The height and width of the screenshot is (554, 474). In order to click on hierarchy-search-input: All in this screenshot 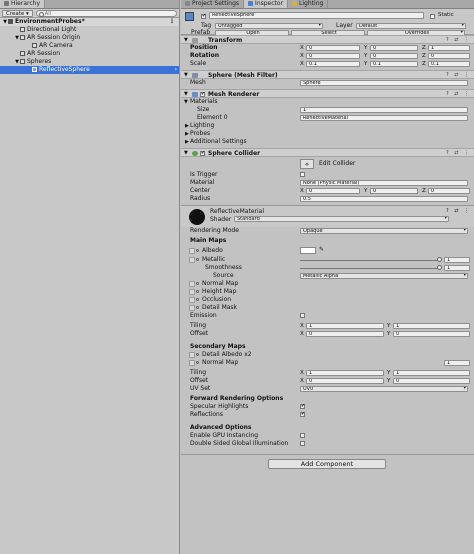, I will do `click(106, 13)`.